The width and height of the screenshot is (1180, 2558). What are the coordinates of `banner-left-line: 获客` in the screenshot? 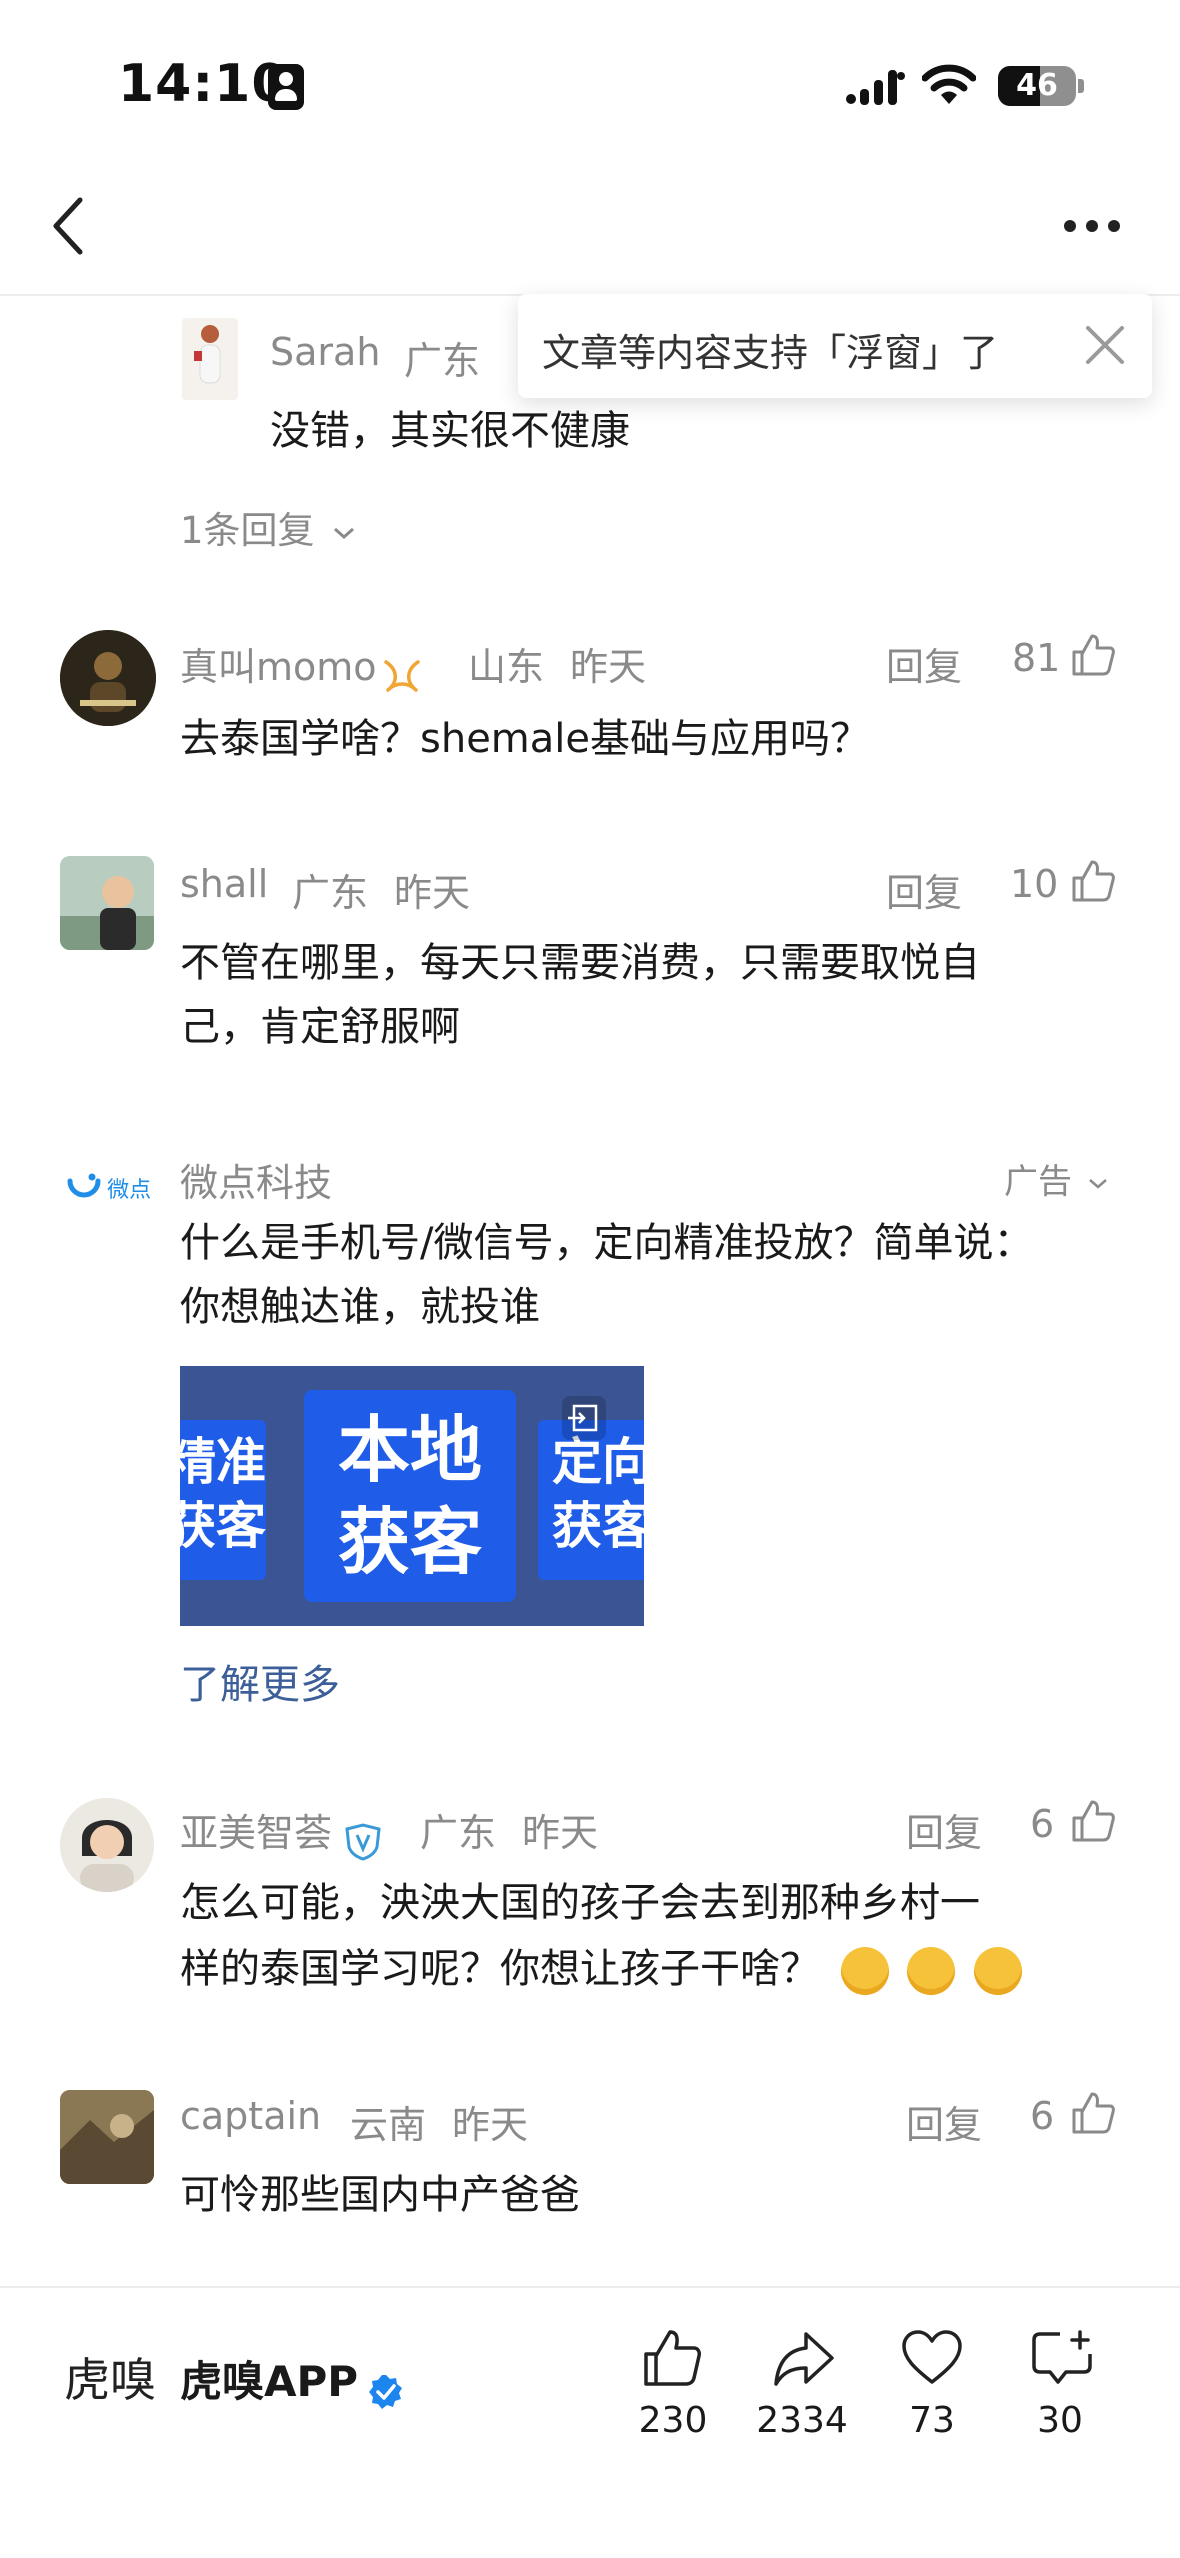 It's located at (223, 1526).